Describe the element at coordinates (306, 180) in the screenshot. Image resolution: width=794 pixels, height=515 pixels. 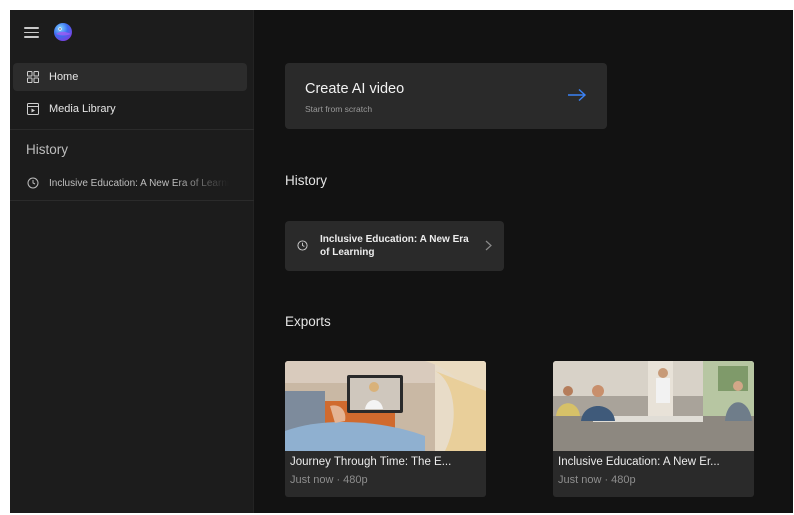
I see `history-heading: History` at that location.